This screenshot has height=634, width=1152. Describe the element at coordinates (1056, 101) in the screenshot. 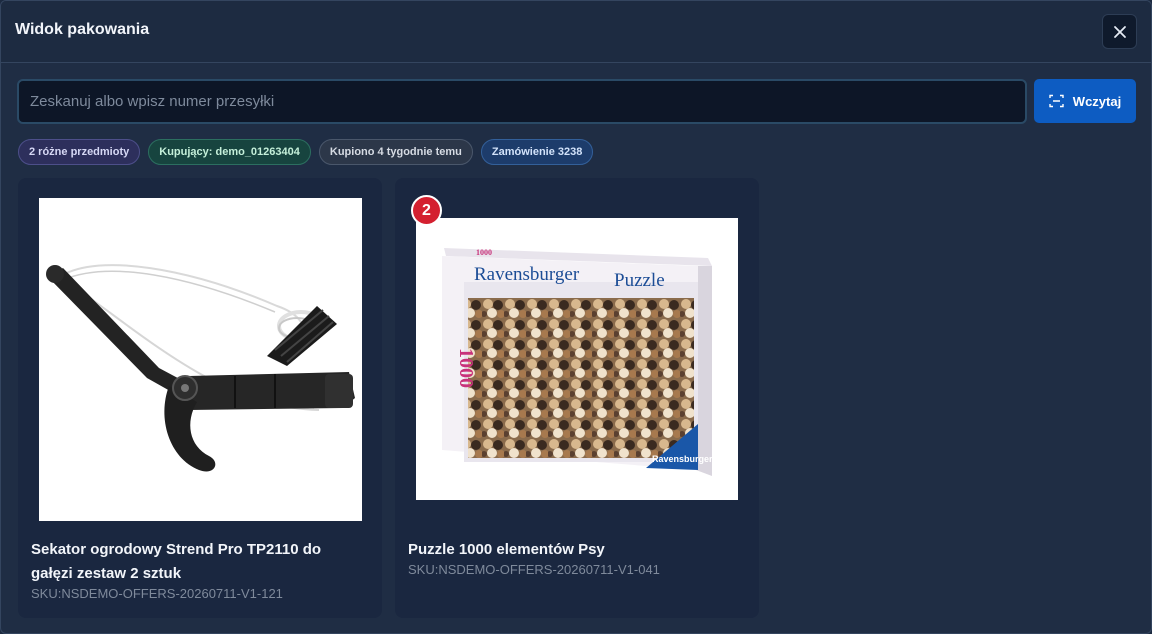

I see `scan-icon` at that location.